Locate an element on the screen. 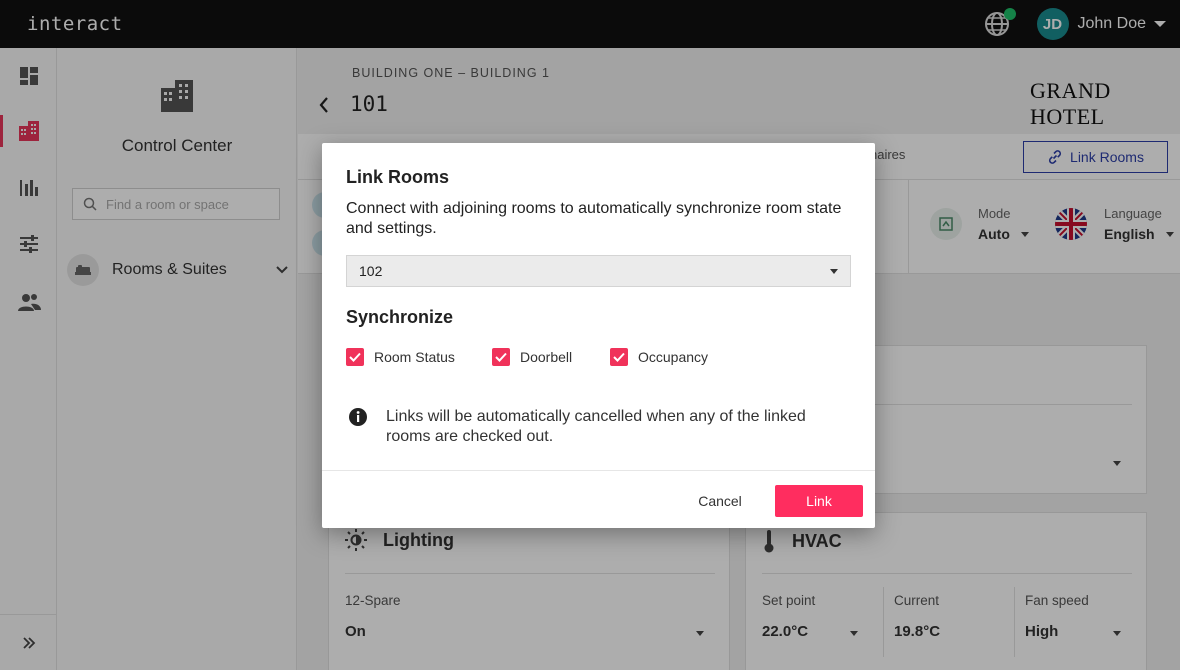 The image size is (1180, 670). cancel-button: Cancel is located at coordinates (720, 501).